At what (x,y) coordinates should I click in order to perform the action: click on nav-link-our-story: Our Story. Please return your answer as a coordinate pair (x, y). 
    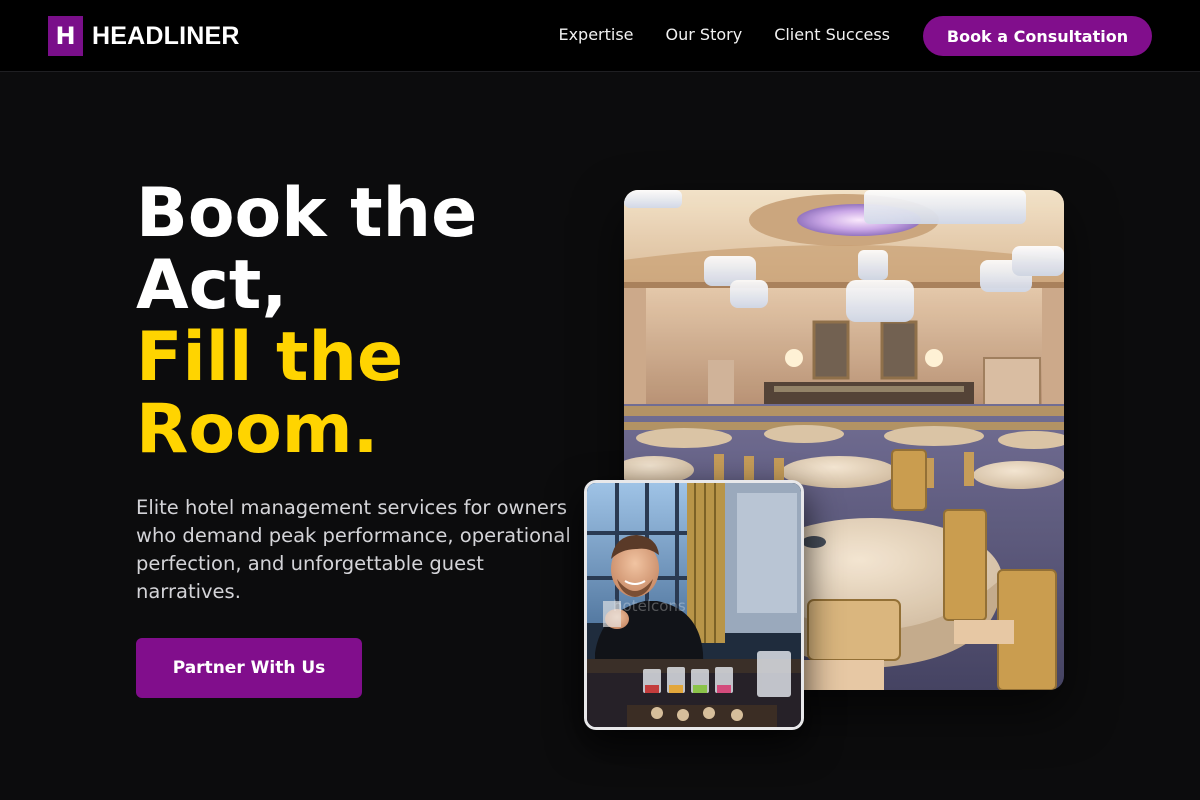
    Looking at the image, I should click on (704, 35).